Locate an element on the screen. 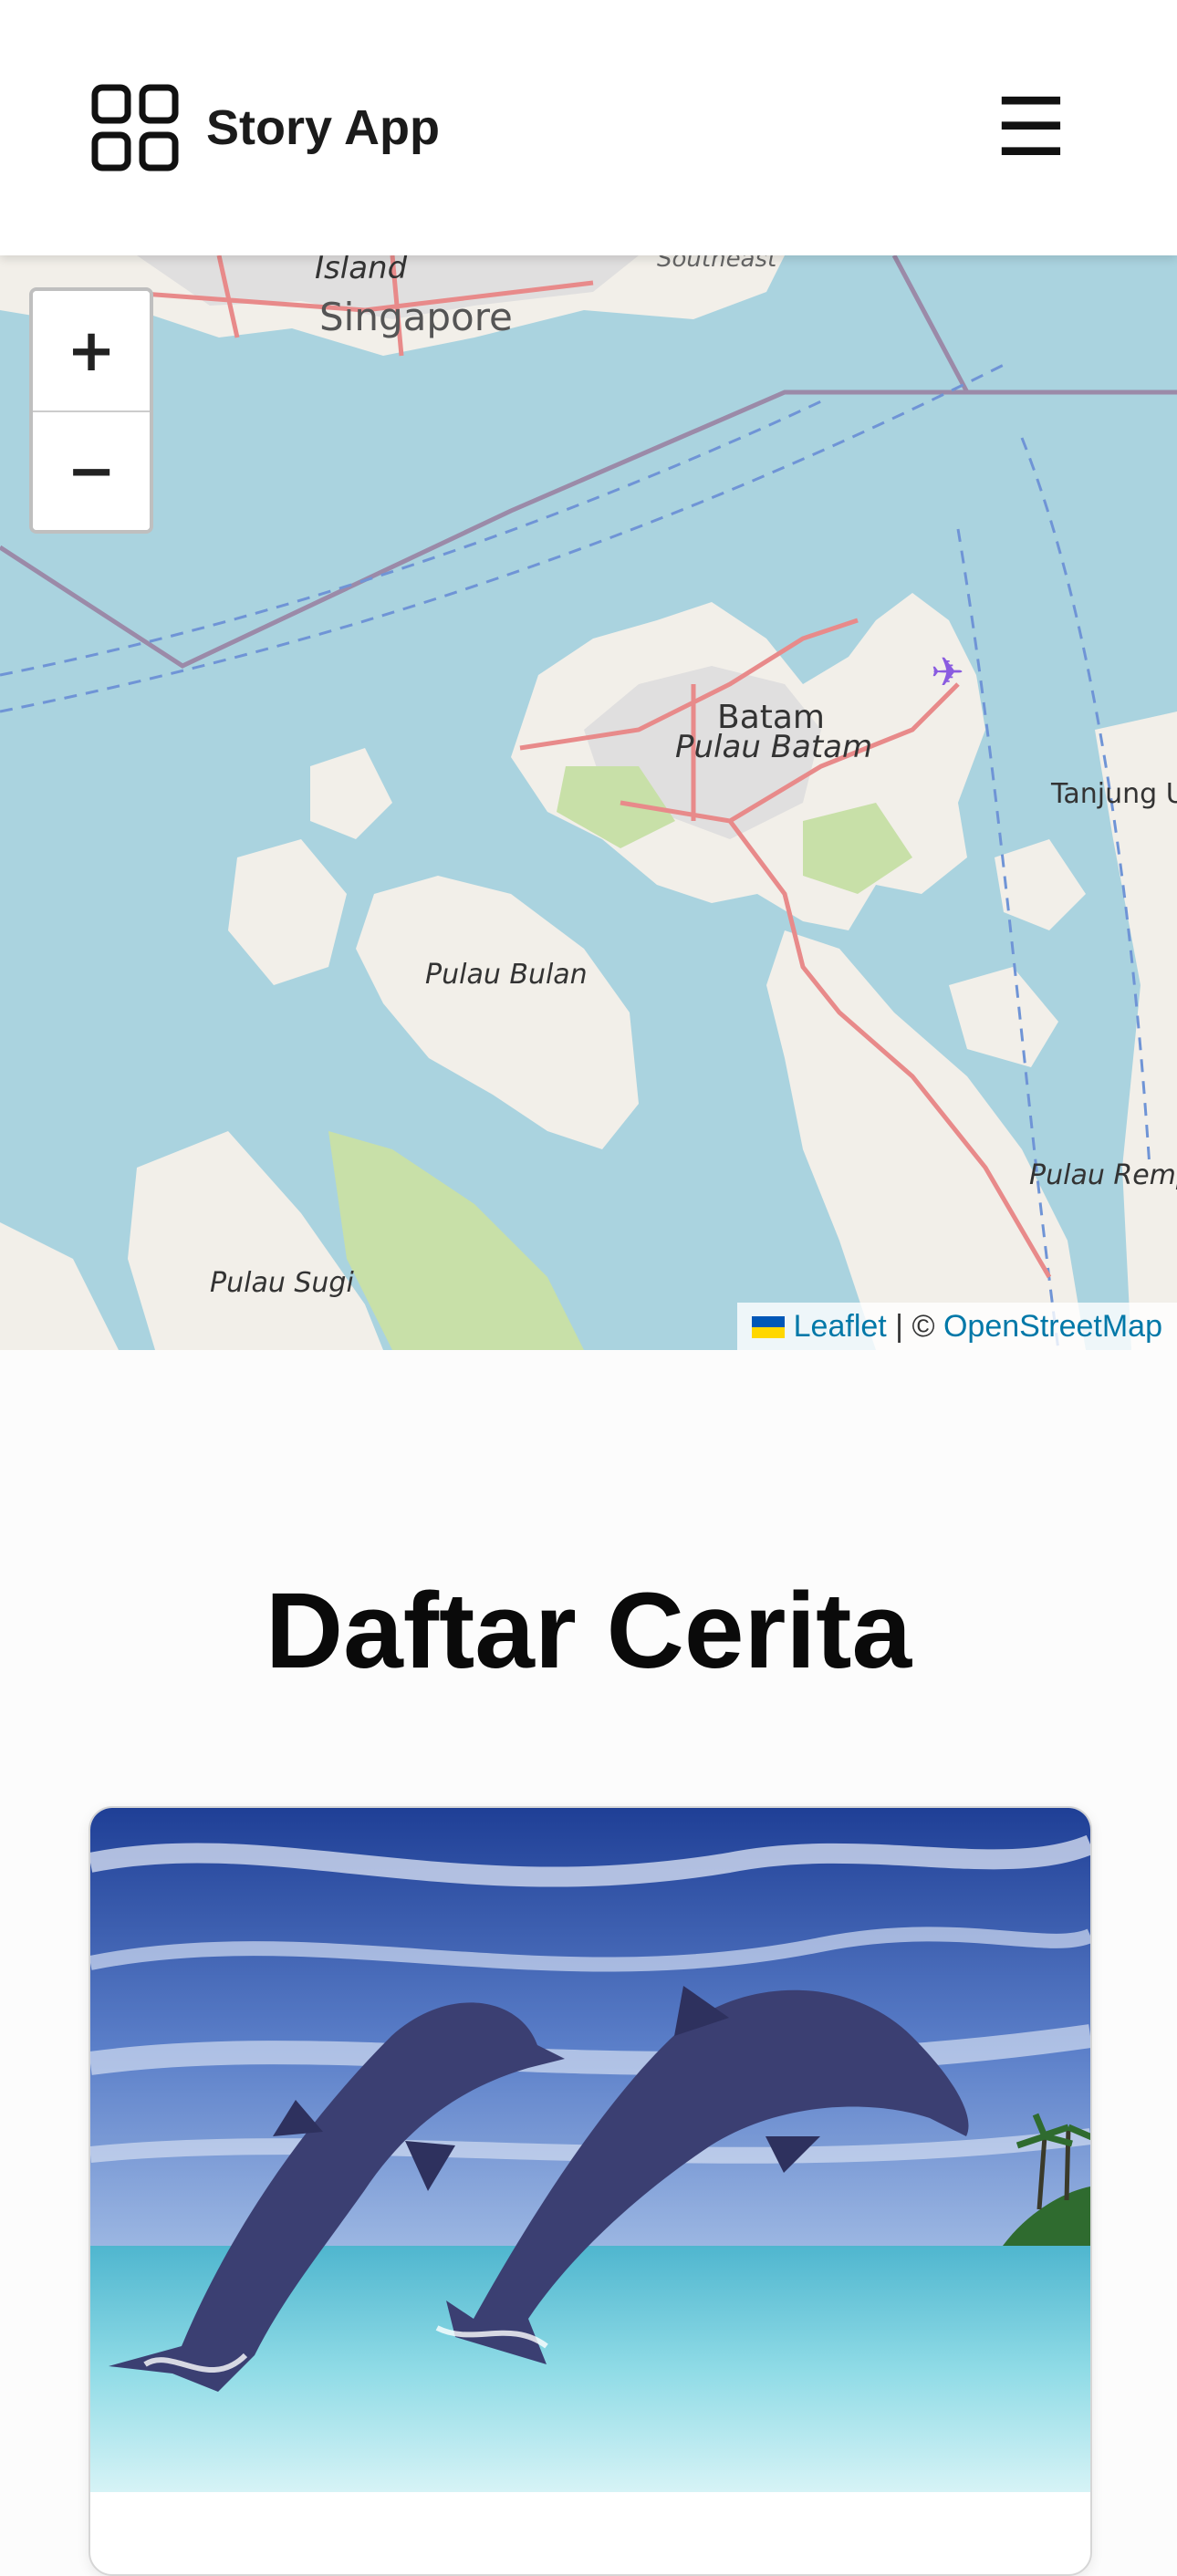 This screenshot has height=2576, width=1177. sw-corner-land is located at coordinates (60, 1286).